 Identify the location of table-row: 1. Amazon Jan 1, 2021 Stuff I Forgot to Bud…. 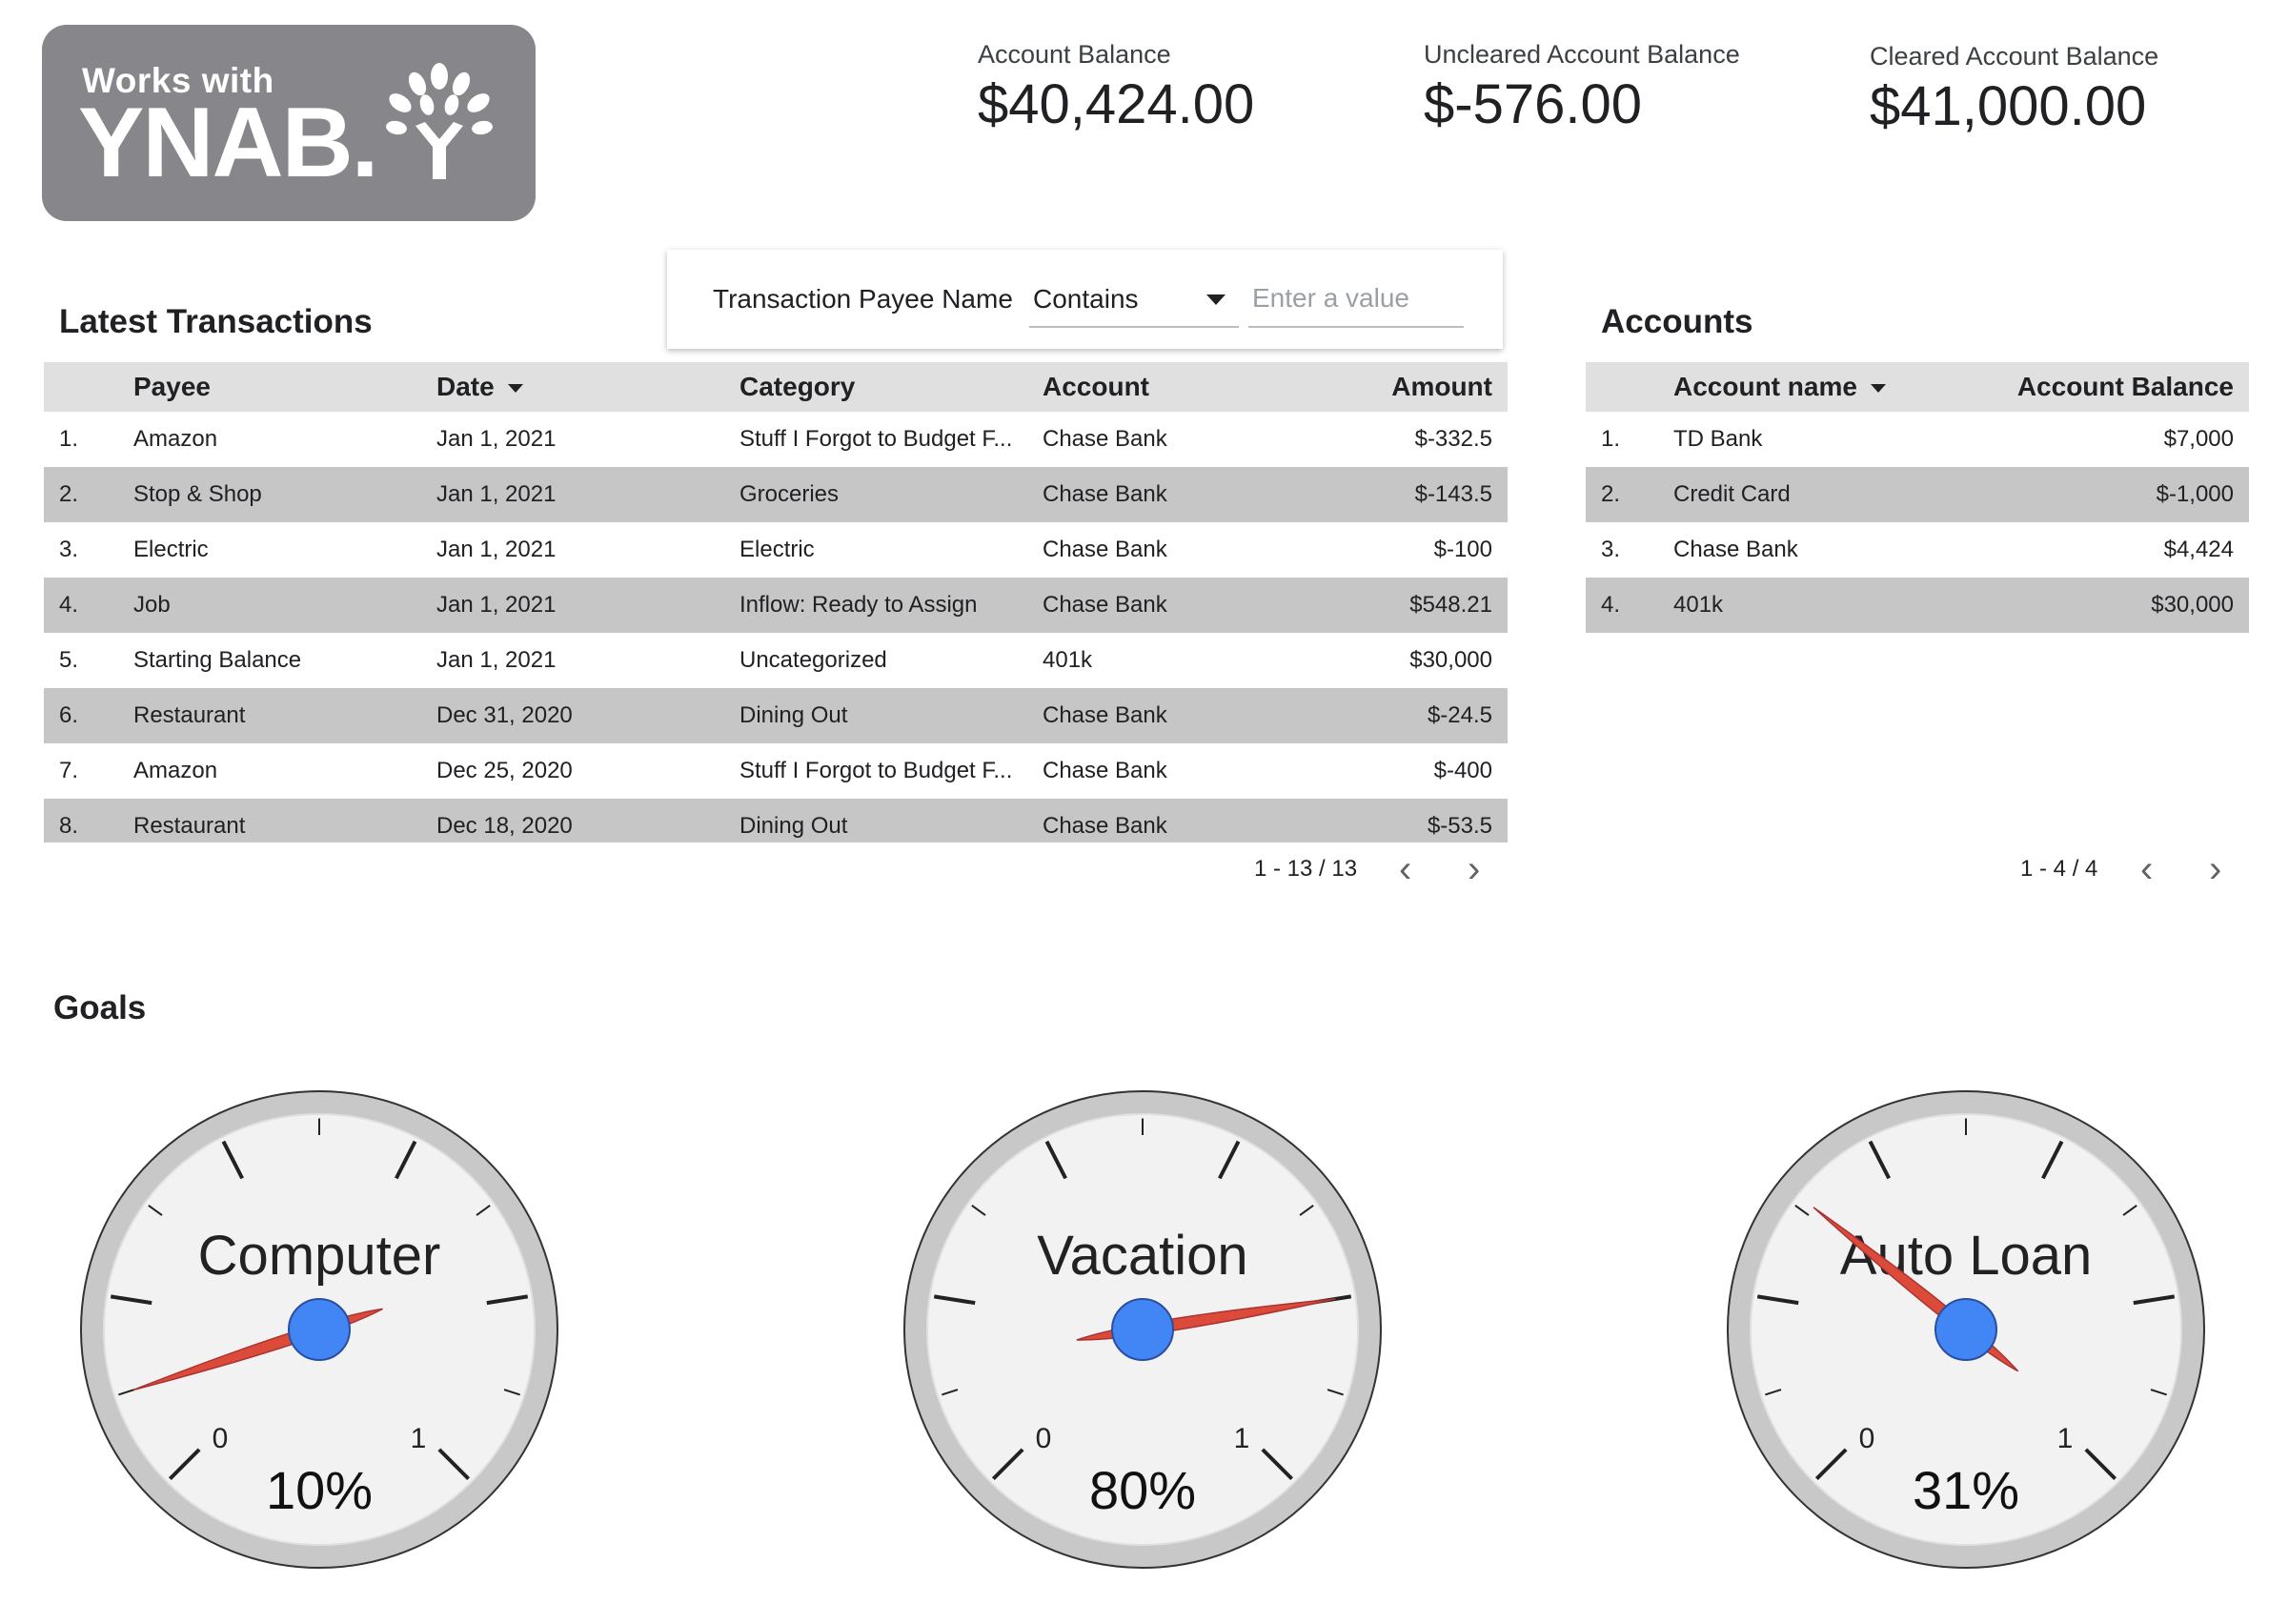
(776, 439).